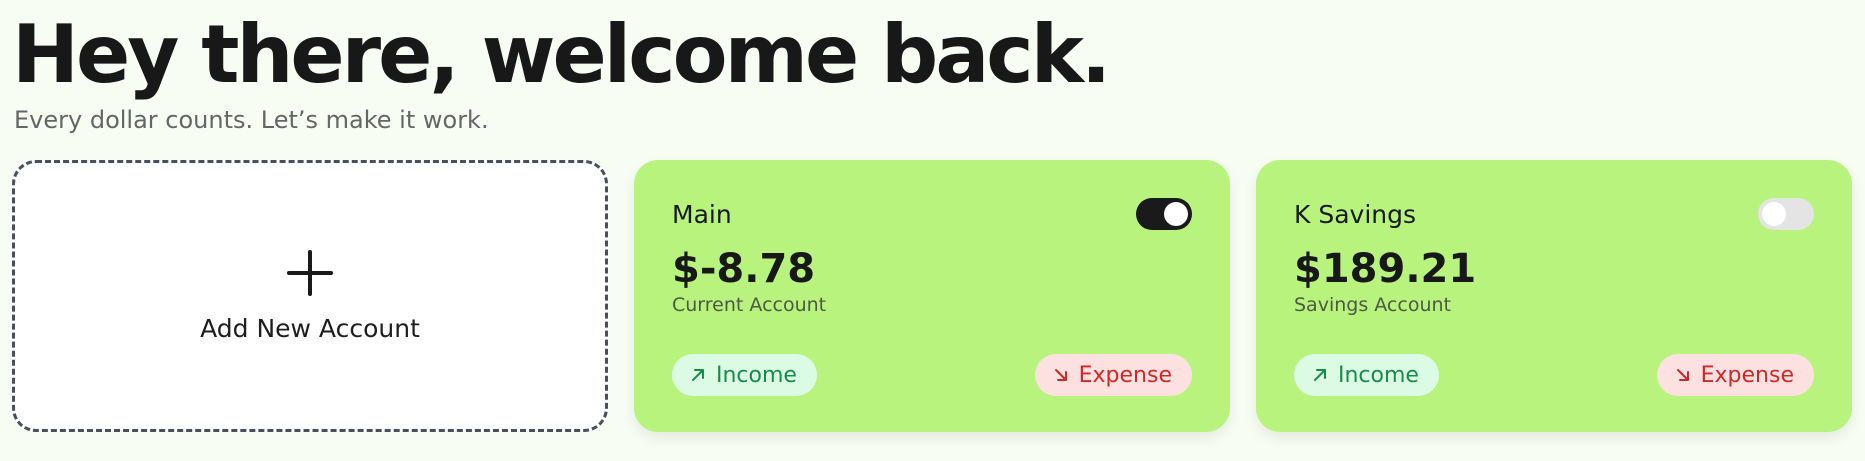 The width and height of the screenshot is (1865, 461). Describe the element at coordinates (1355, 214) in the screenshot. I see `account-name: K Savings` at that location.